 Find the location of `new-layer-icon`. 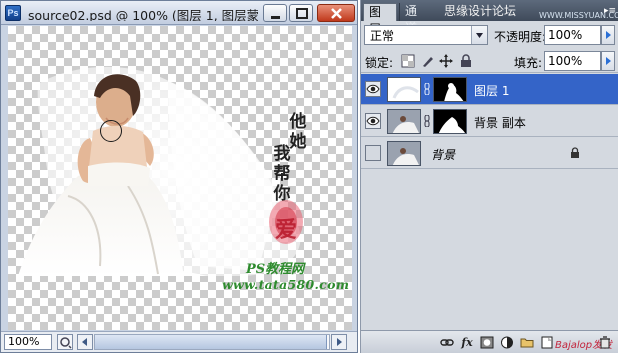

new-layer-icon is located at coordinates (547, 342).